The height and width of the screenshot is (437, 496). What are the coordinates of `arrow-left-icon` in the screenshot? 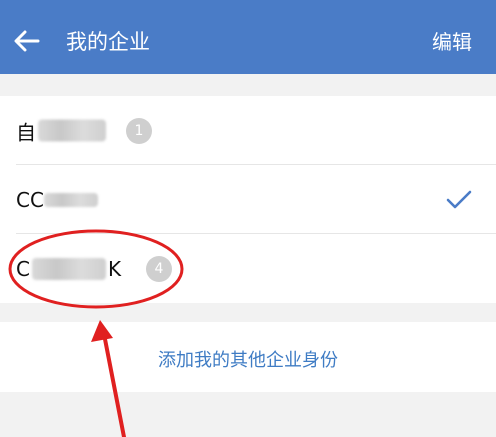 It's located at (27, 41).